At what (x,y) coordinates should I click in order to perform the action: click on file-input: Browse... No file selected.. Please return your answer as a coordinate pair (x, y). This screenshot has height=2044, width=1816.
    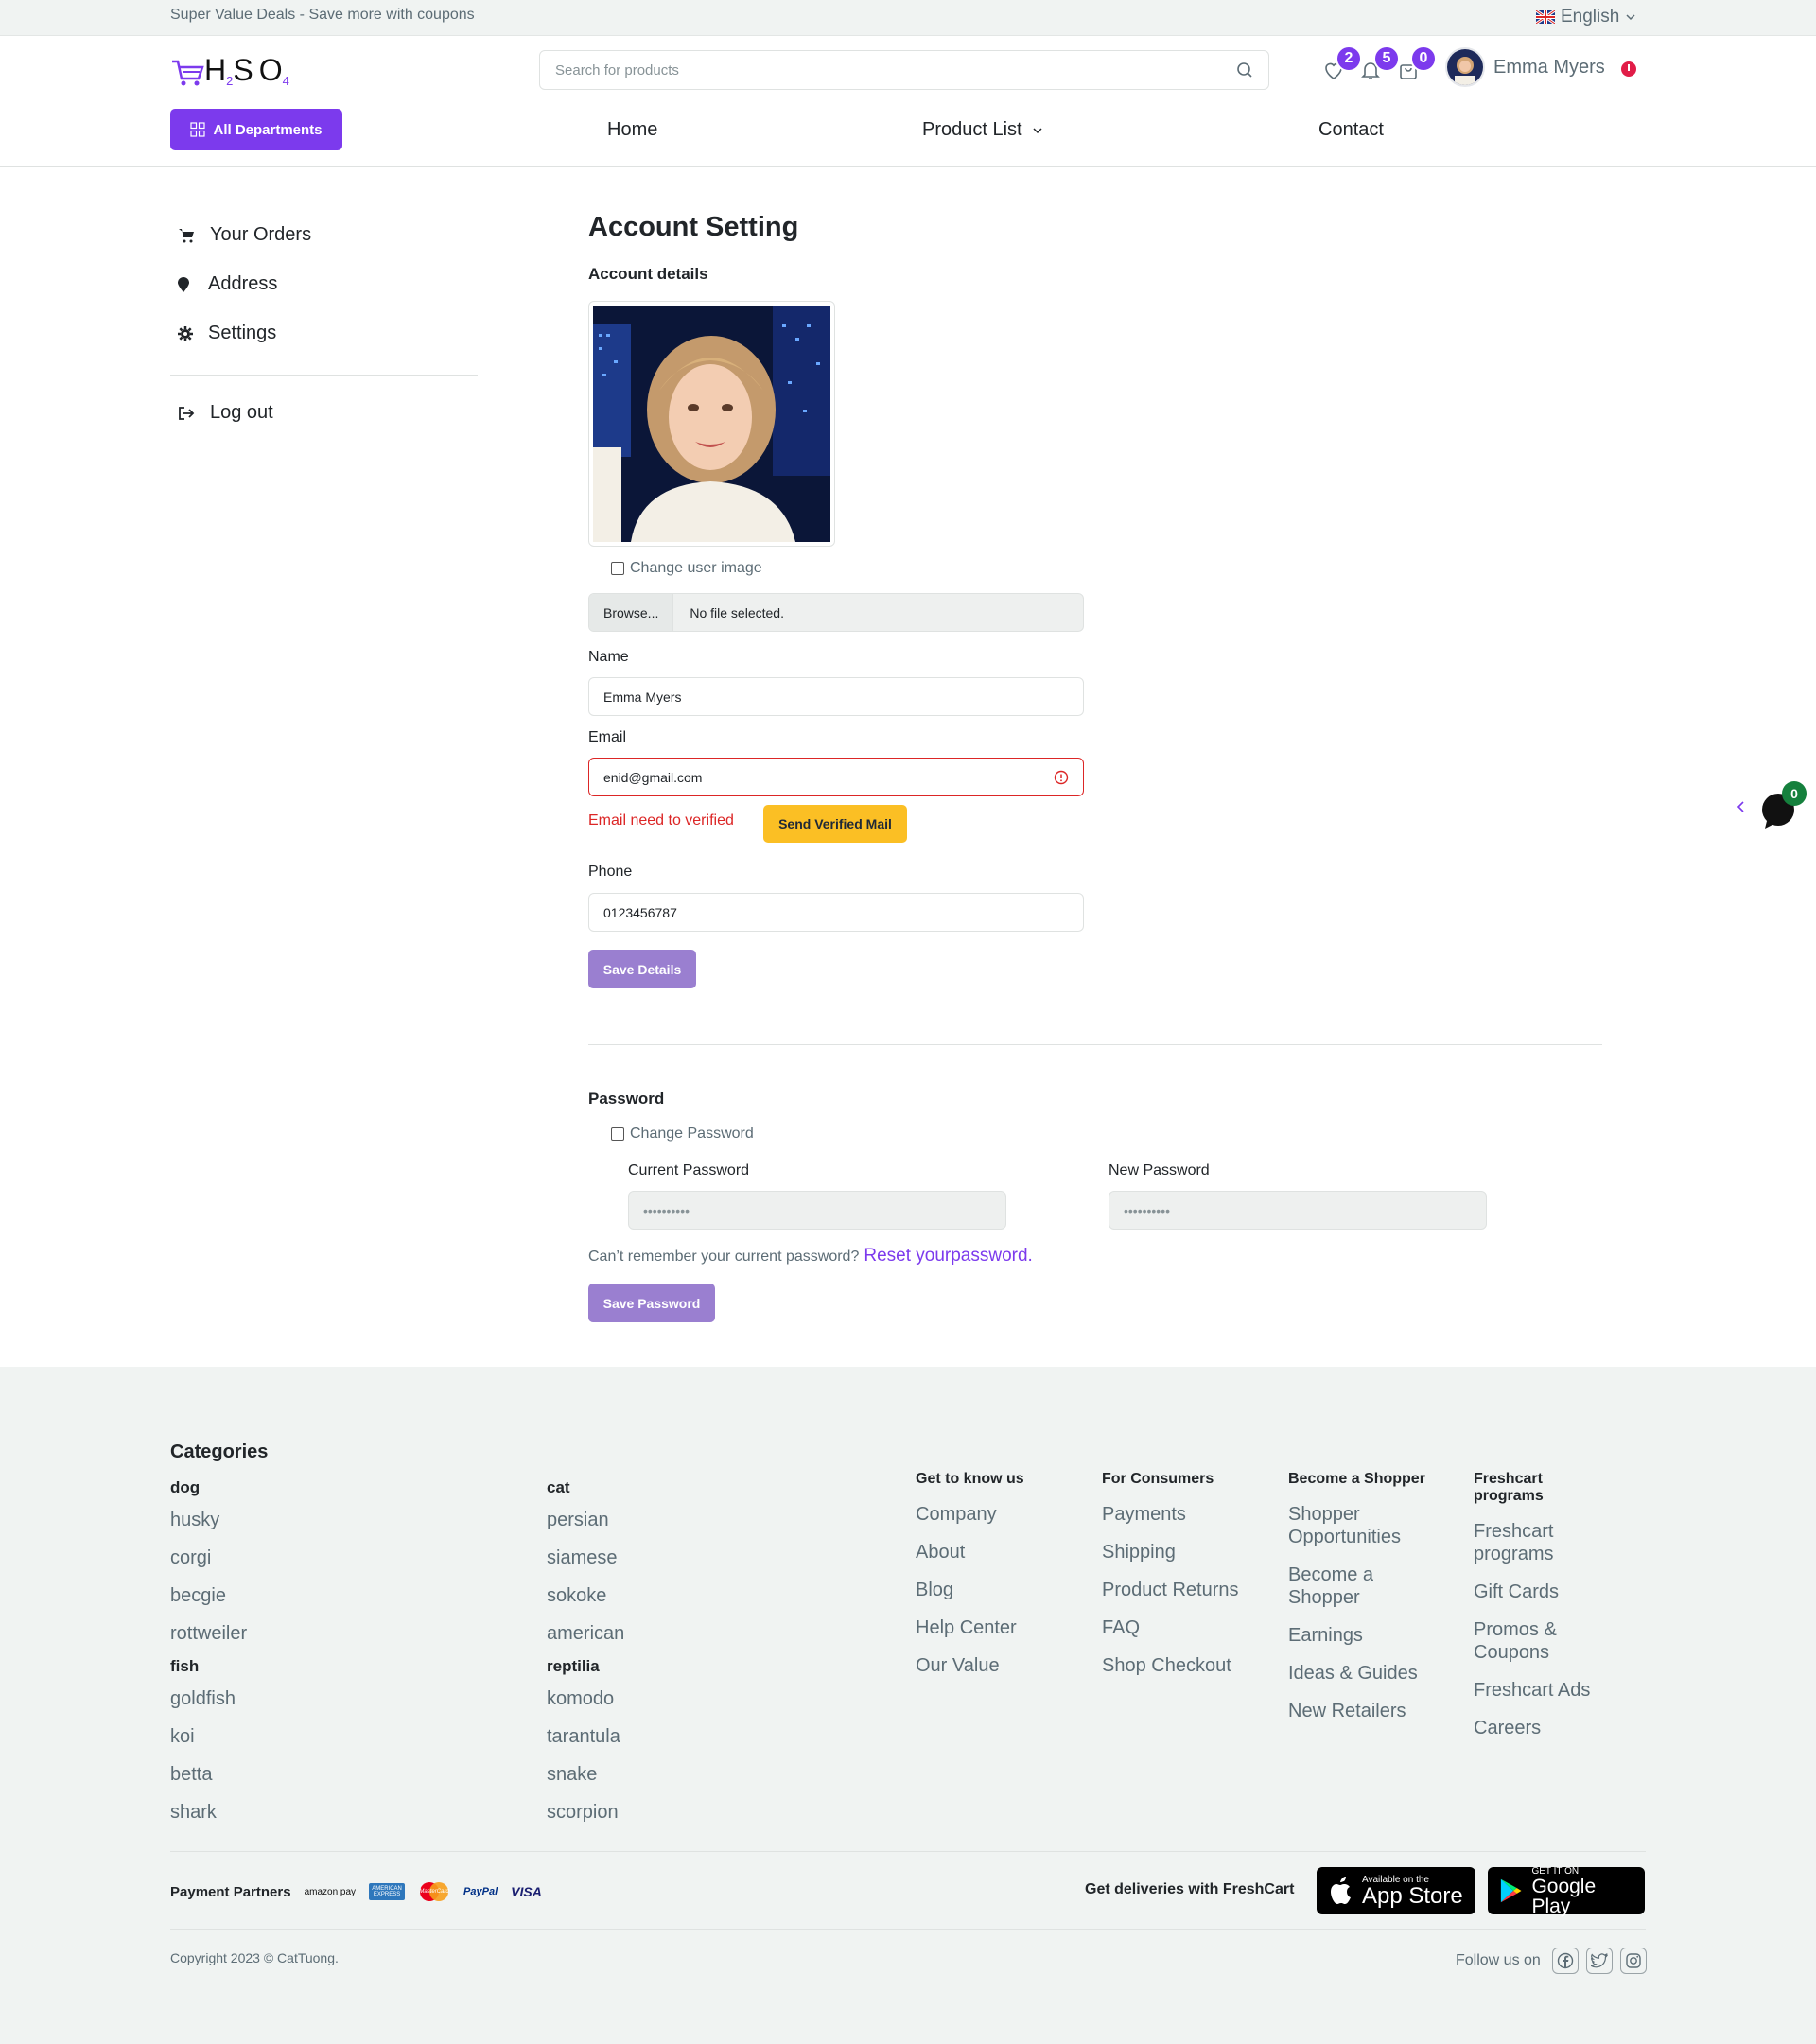
    Looking at the image, I should click on (836, 612).